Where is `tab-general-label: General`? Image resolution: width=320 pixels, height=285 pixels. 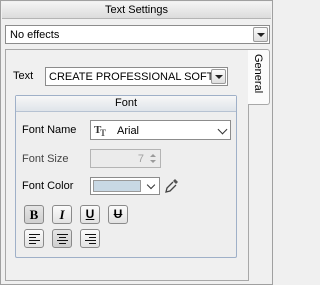 tab-general-label: General is located at coordinates (258, 74).